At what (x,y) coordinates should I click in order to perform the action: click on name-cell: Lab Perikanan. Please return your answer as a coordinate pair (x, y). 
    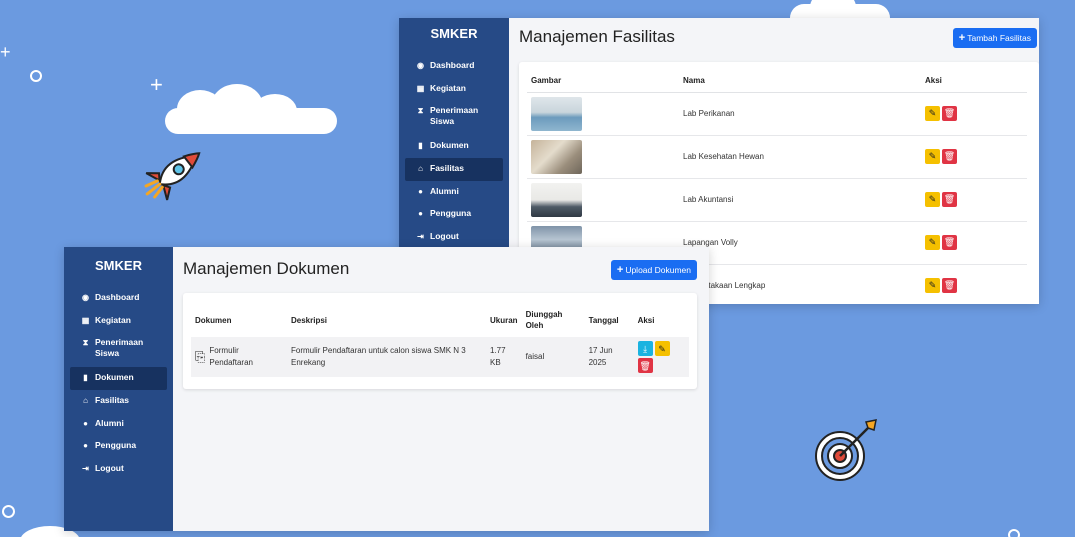
    Looking at the image, I should click on (800, 114).